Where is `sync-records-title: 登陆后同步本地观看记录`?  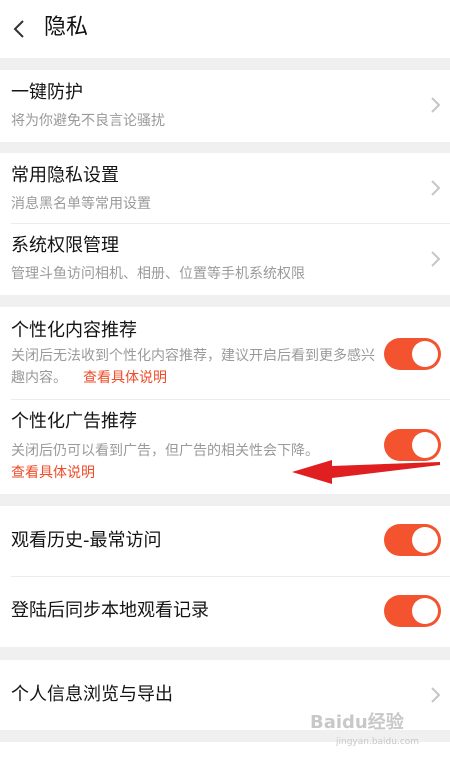 sync-records-title: 登陆后同步本地观看记录 is located at coordinates (110, 610).